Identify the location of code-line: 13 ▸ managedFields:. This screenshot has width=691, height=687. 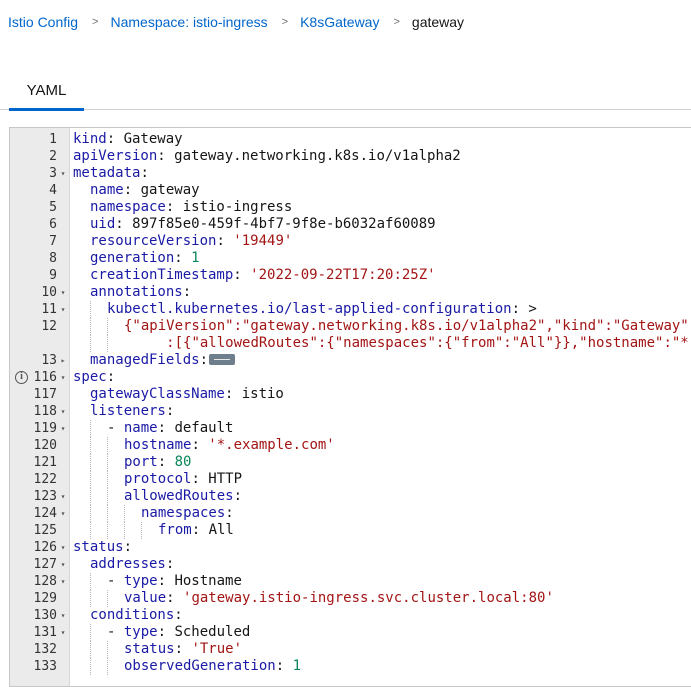
(350, 360).